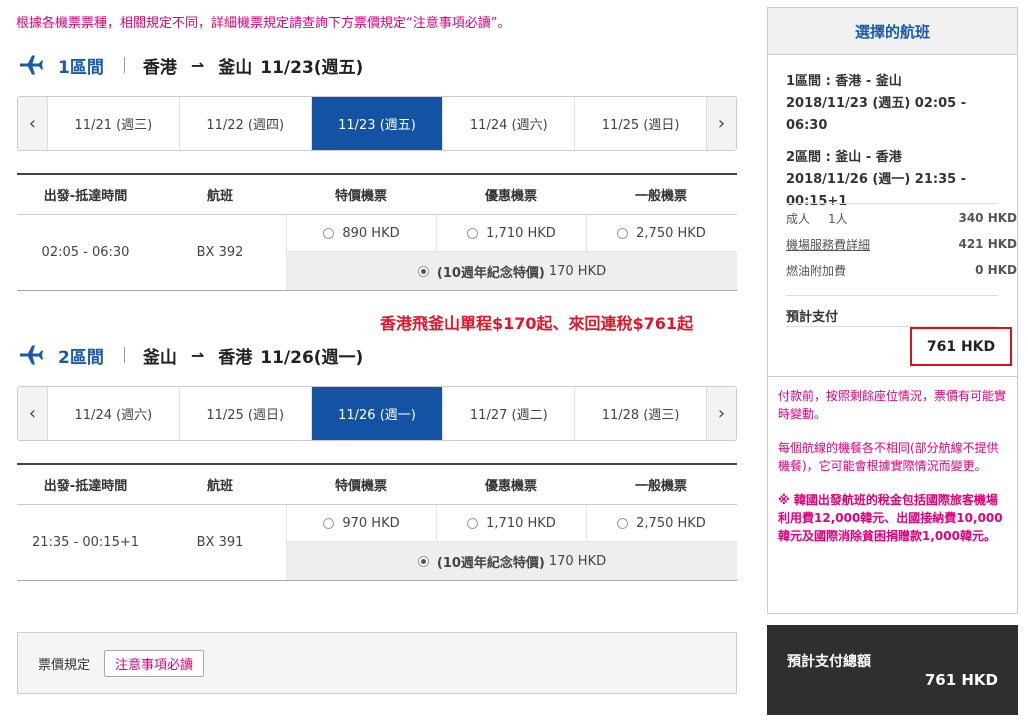 This screenshot has width=1028, height=722. I want to click on destination: 香港, so click(235, 357).